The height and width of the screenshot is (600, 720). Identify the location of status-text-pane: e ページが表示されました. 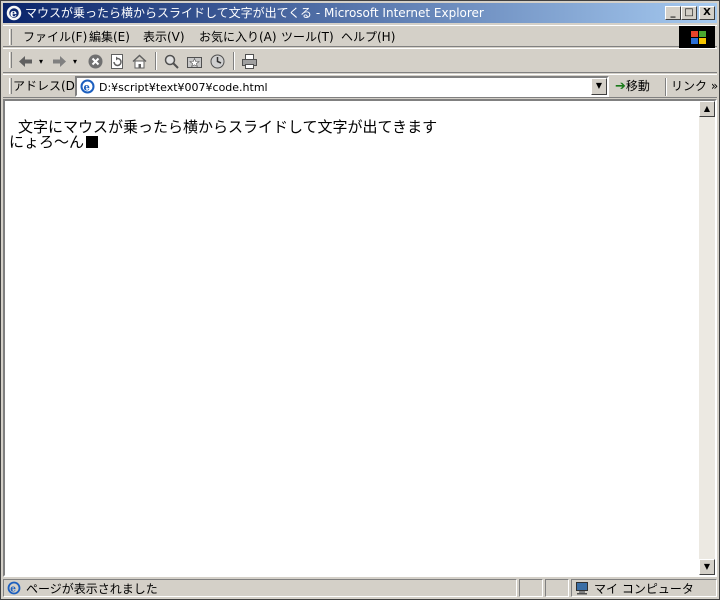
(260, 588).